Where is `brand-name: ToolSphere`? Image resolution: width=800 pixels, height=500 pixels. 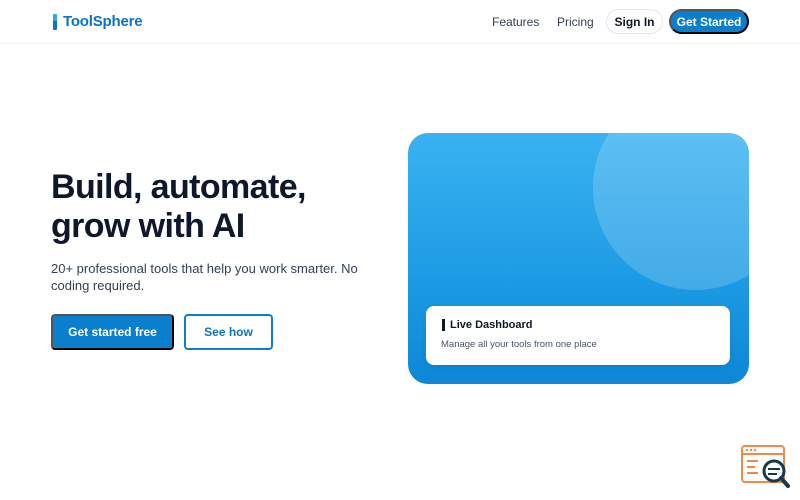 brand-name: ToolSphere is located at coordinates (103, 21).